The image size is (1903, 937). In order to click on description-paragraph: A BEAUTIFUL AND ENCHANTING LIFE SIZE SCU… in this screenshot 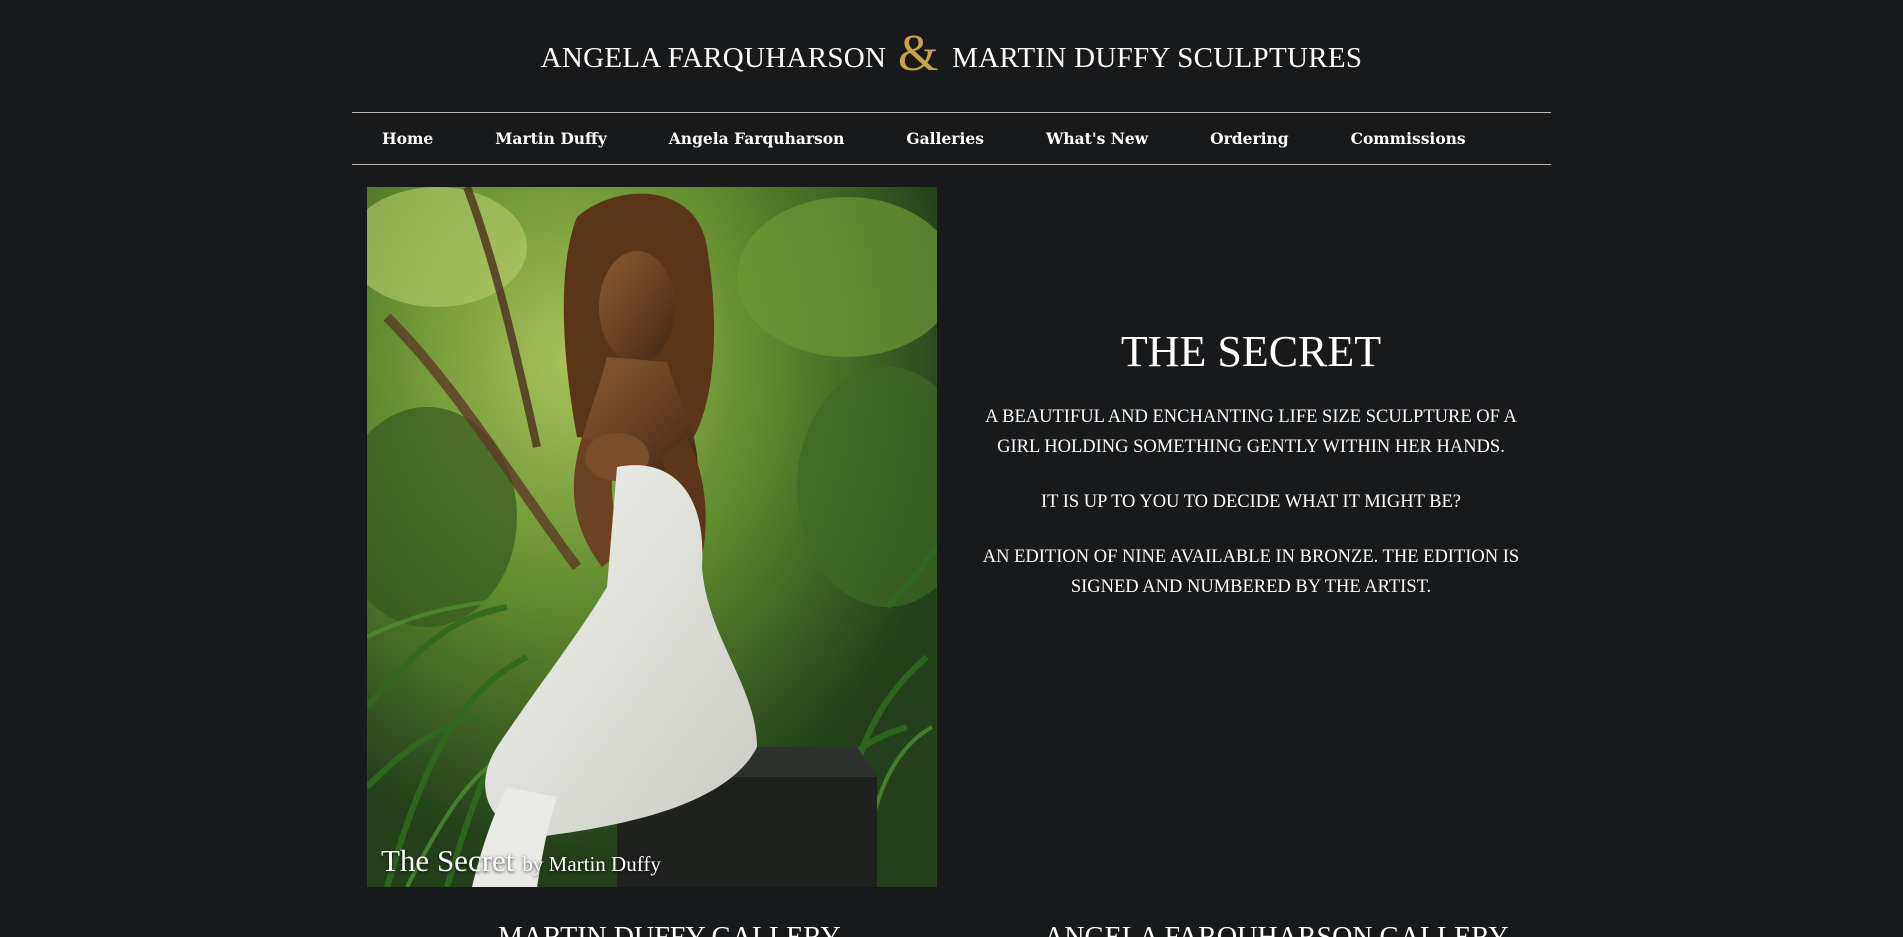, I will do `click(1251, 432)`.